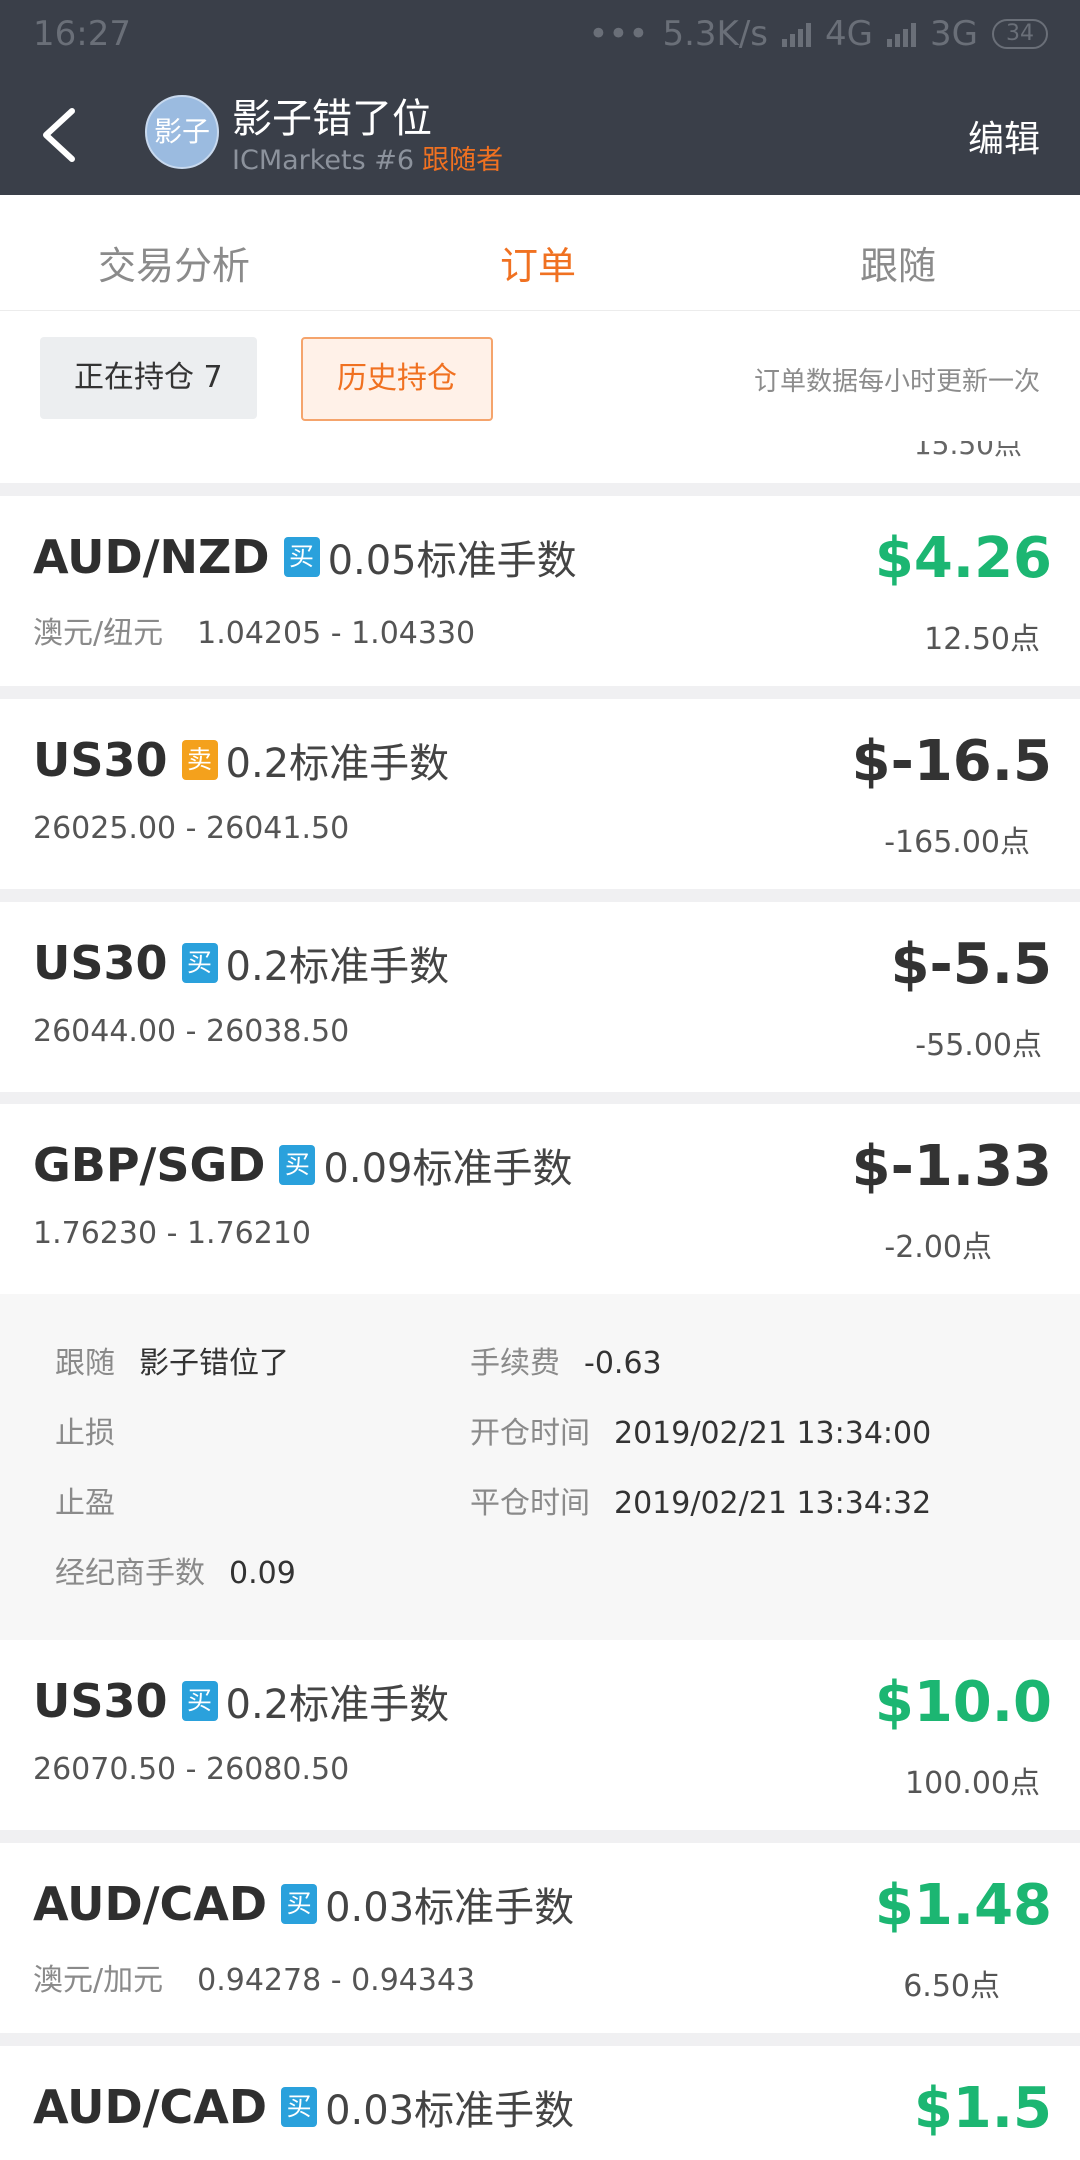 This screenshot has height=2160, width=1080. What do you see at coordinates (463, 160) in the screenshot?
I see `role-label: 跟随者` at bounding box center [463, 160].